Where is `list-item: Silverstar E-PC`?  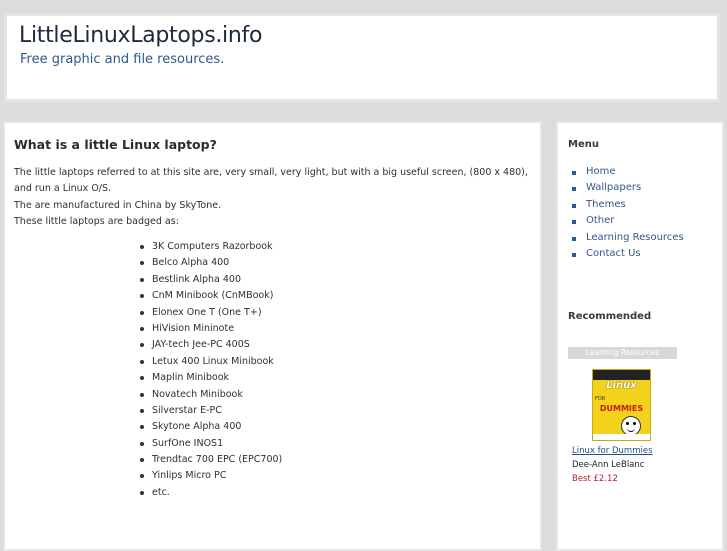 list-item: Silverstar E-PC is located at coordinates (209, 411).